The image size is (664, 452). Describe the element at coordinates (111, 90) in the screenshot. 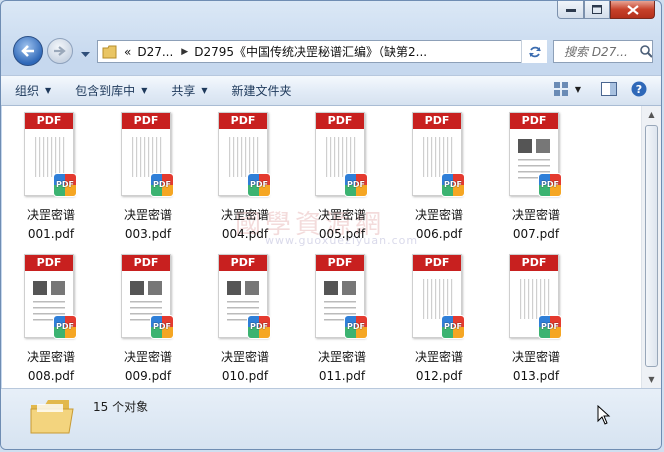

I see `include-in-library-button: 包含到库中 ▼` at that location.